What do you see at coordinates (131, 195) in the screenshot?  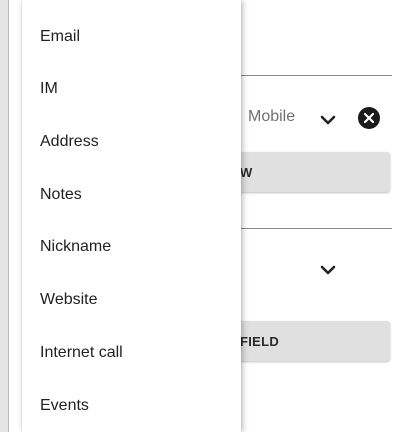 I see `menu-item-notes: Notes` at bounding box center [131, 195].